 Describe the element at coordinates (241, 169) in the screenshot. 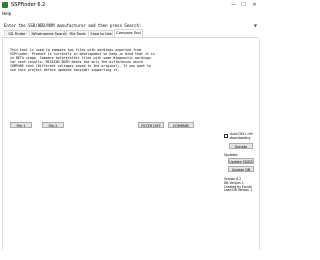

I see `update-db-button: Update DB` at that location.